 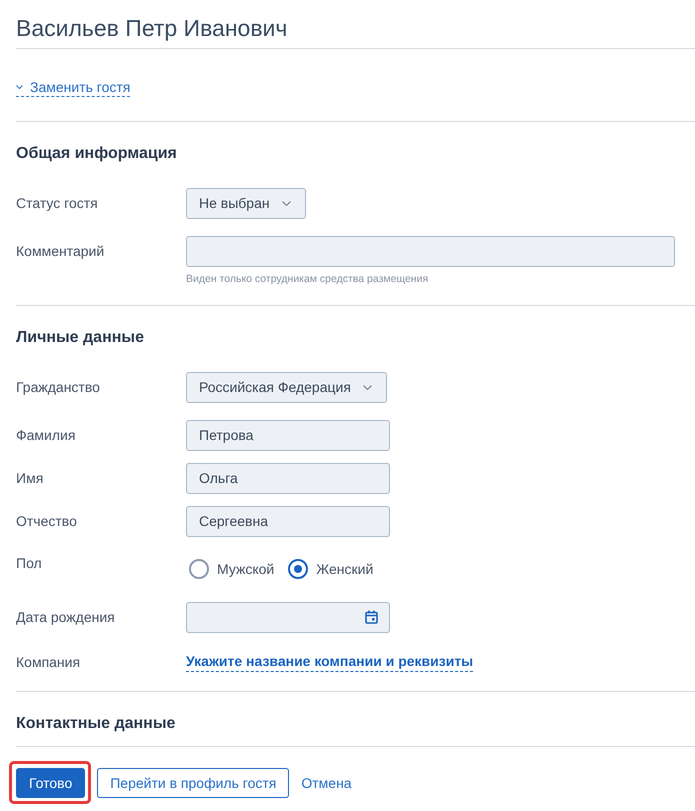 What do you see at coordinates (371, 617) in the screenshot?
I see `calendar-icon` at bounding box center [371, 617].